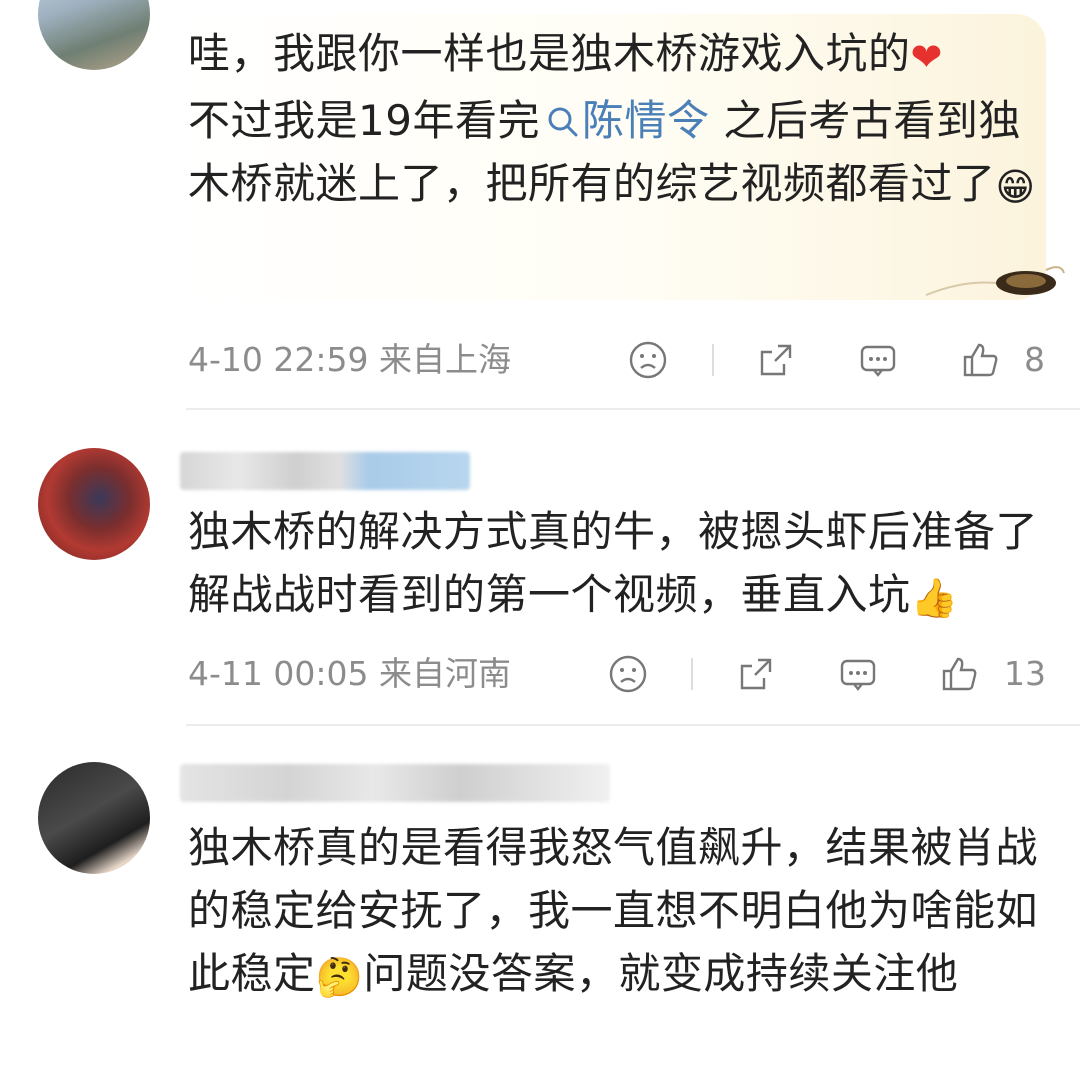  I want to click on topic-link: 陈情令, so click(625, 120).